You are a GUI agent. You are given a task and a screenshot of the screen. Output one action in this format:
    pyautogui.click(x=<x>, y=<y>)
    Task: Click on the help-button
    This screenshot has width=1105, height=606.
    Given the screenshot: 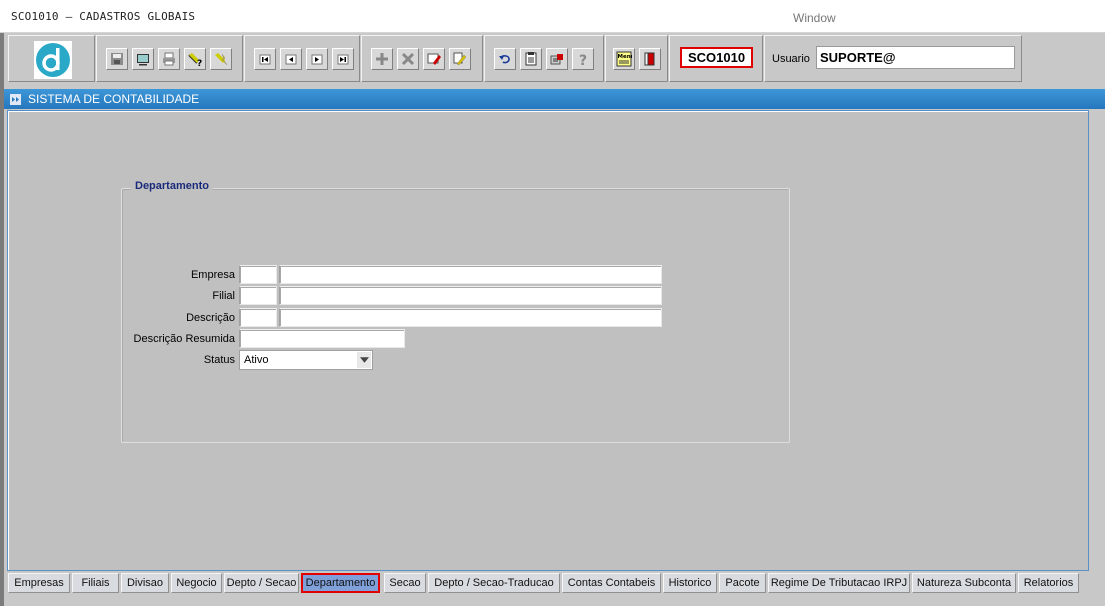 What is the action you would take?
    pyautogui.click(x=557, y=59)
    